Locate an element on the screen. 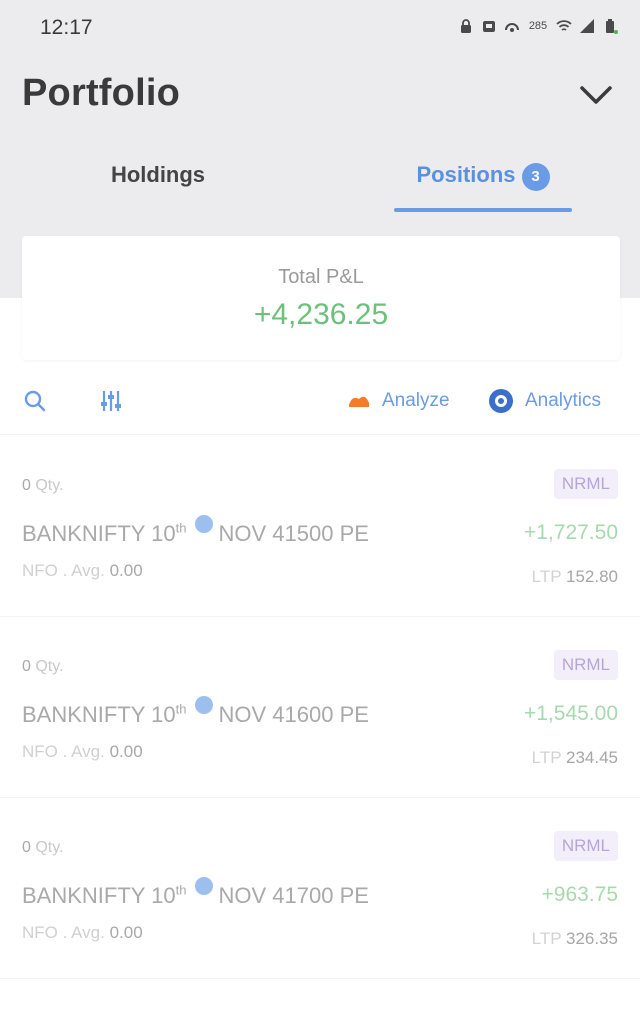  data-speed-icon: 285 is located at coordinates (538, 26).